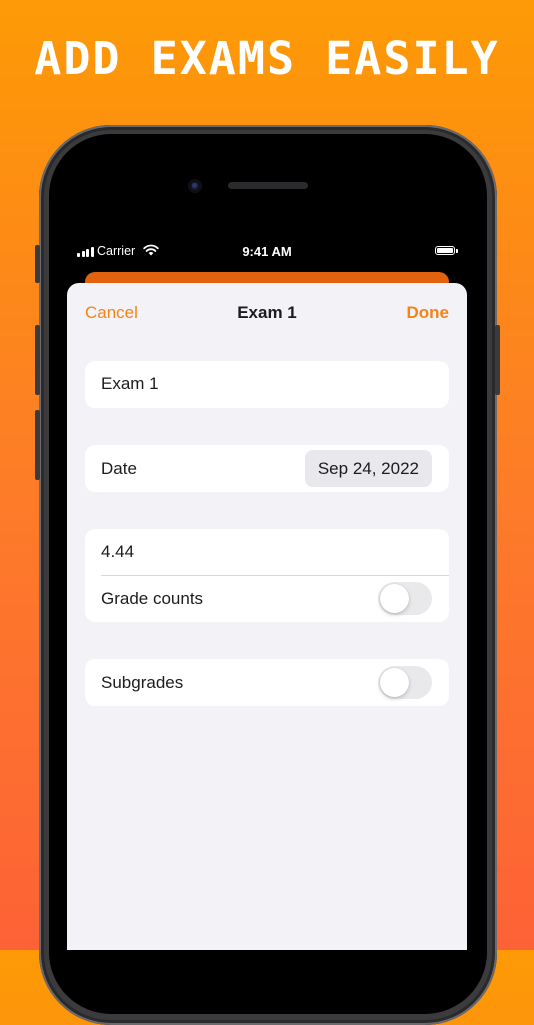 The image size is (534, 1025). I want to click on done-button: Done, so click(428, 313).